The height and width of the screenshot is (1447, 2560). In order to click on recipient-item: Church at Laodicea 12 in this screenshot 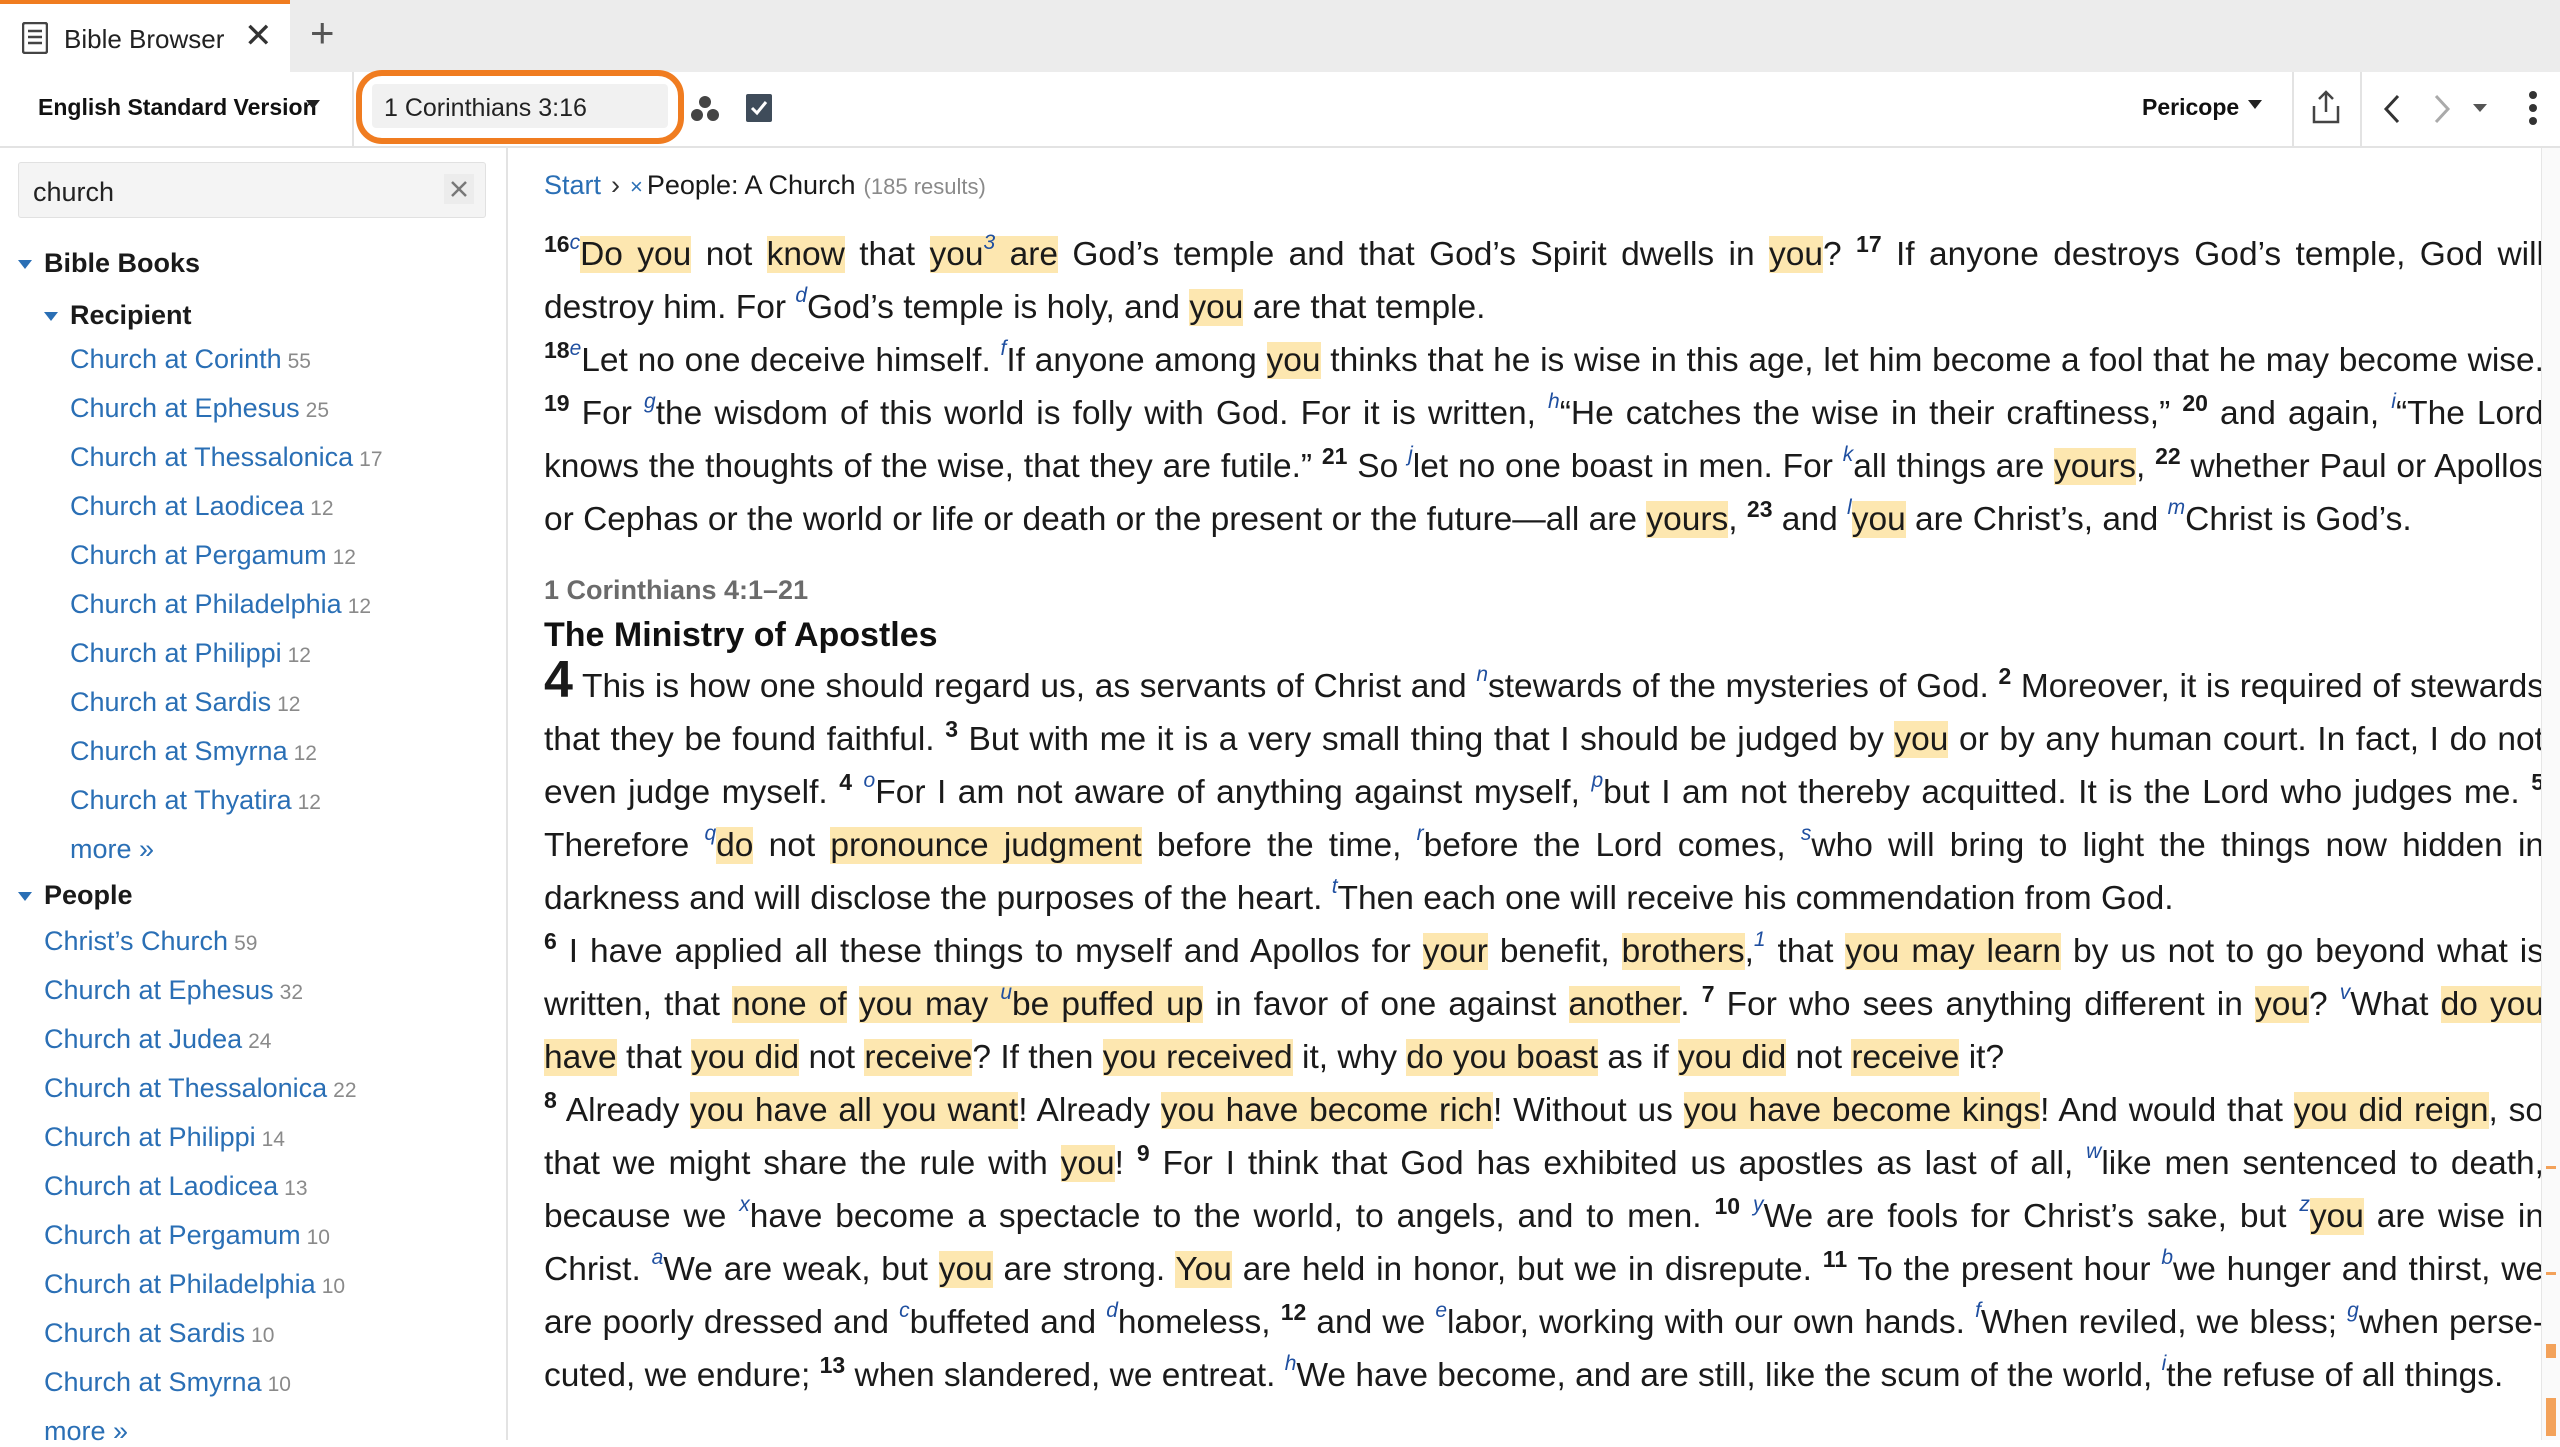, I will do `click(202, 506)`.